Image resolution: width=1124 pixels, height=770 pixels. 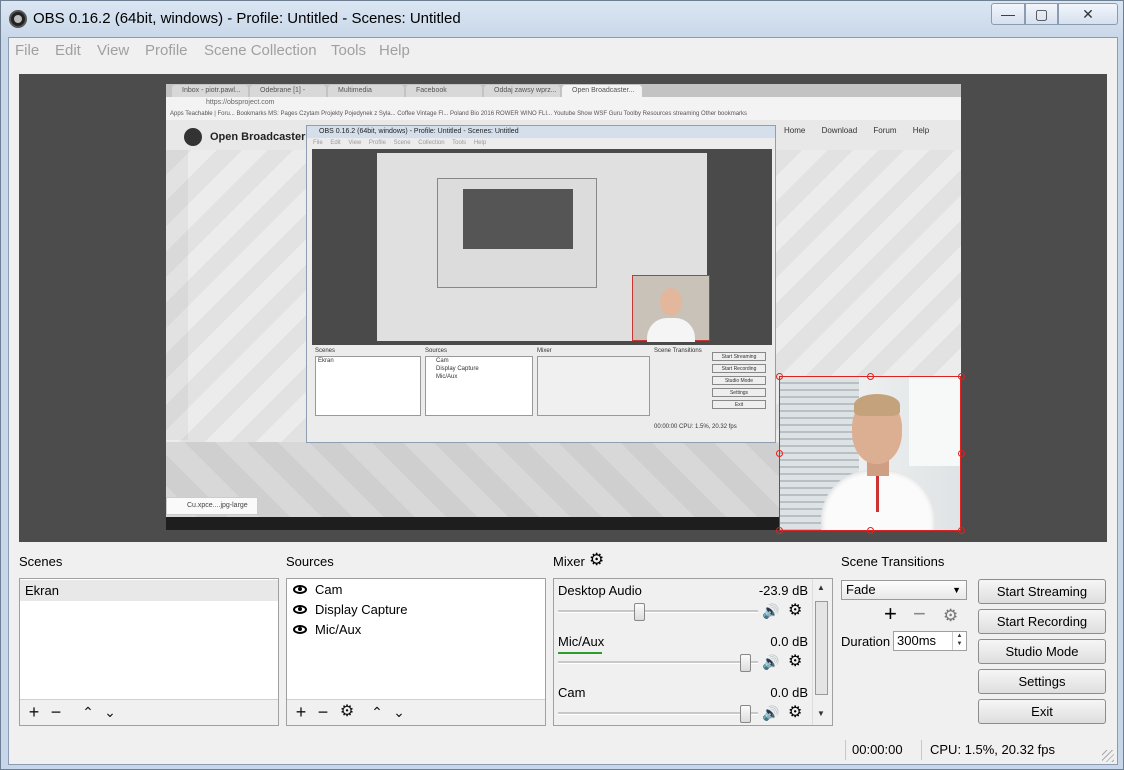 What do you see at coordinates (821, 587) in the screenshot?
I see `scroll-up-arrow-icon: ▲` at bounding box center [821, 587].